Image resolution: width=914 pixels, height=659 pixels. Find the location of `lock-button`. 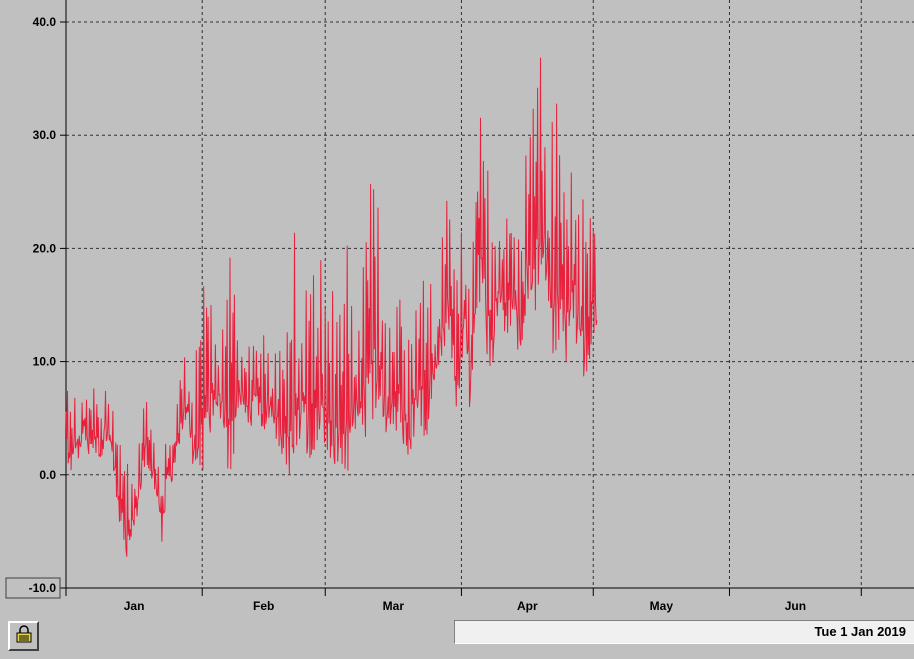

lock-button is located at coordinates (23, 636).